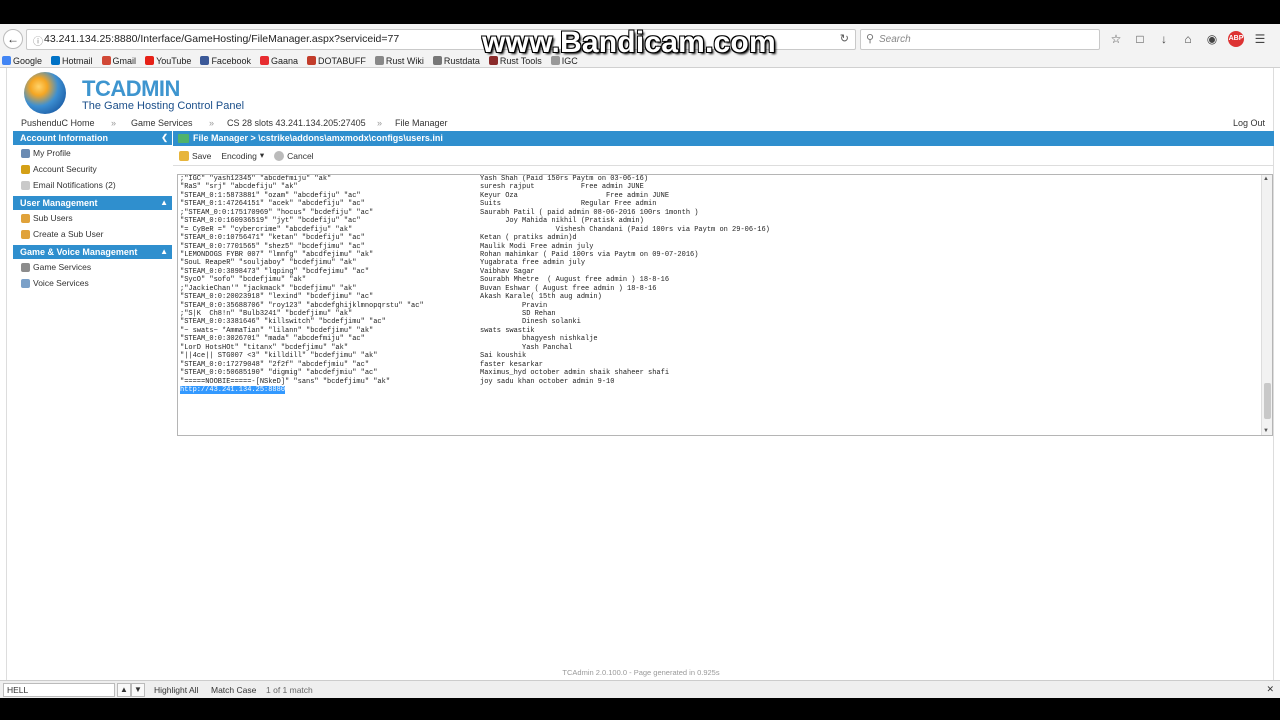  I want to click on sidebar-heading-account: Account Information ❮, so click(92, 138).